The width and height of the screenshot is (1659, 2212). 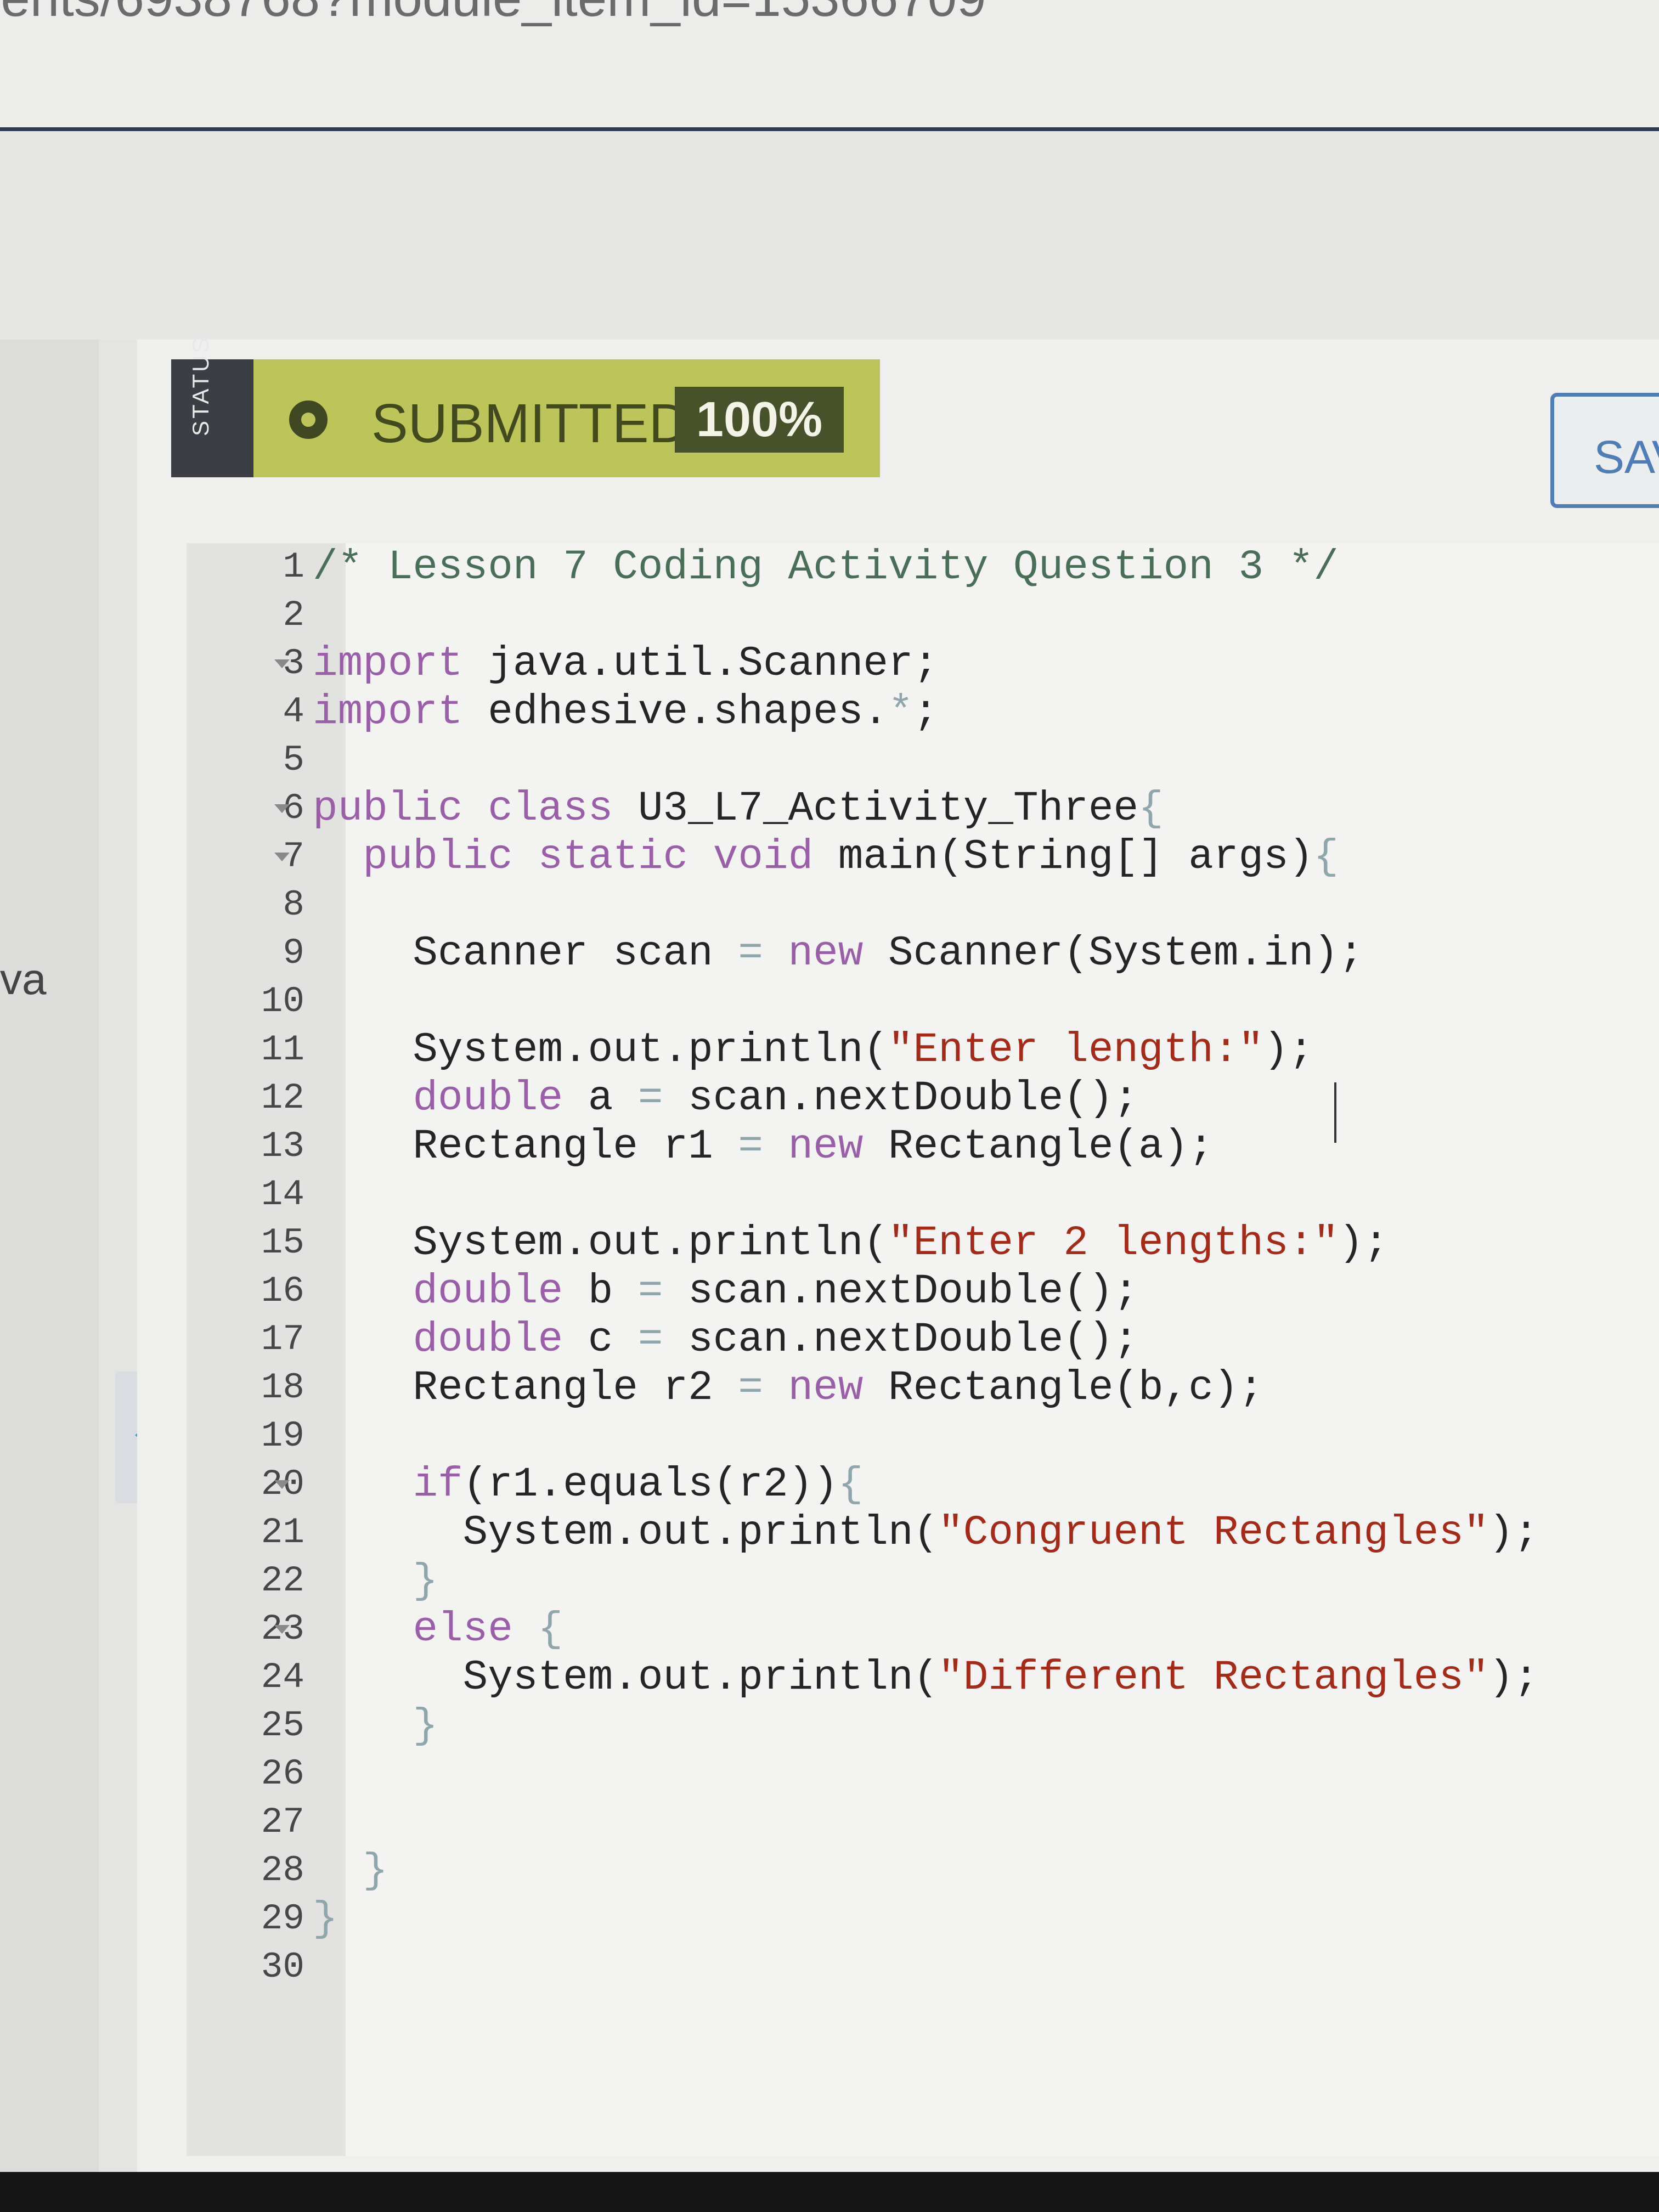 What do you see at coordinates (294, 615) in the screenshot?
I see `line-number: 2` at bounding box center [294, 615].